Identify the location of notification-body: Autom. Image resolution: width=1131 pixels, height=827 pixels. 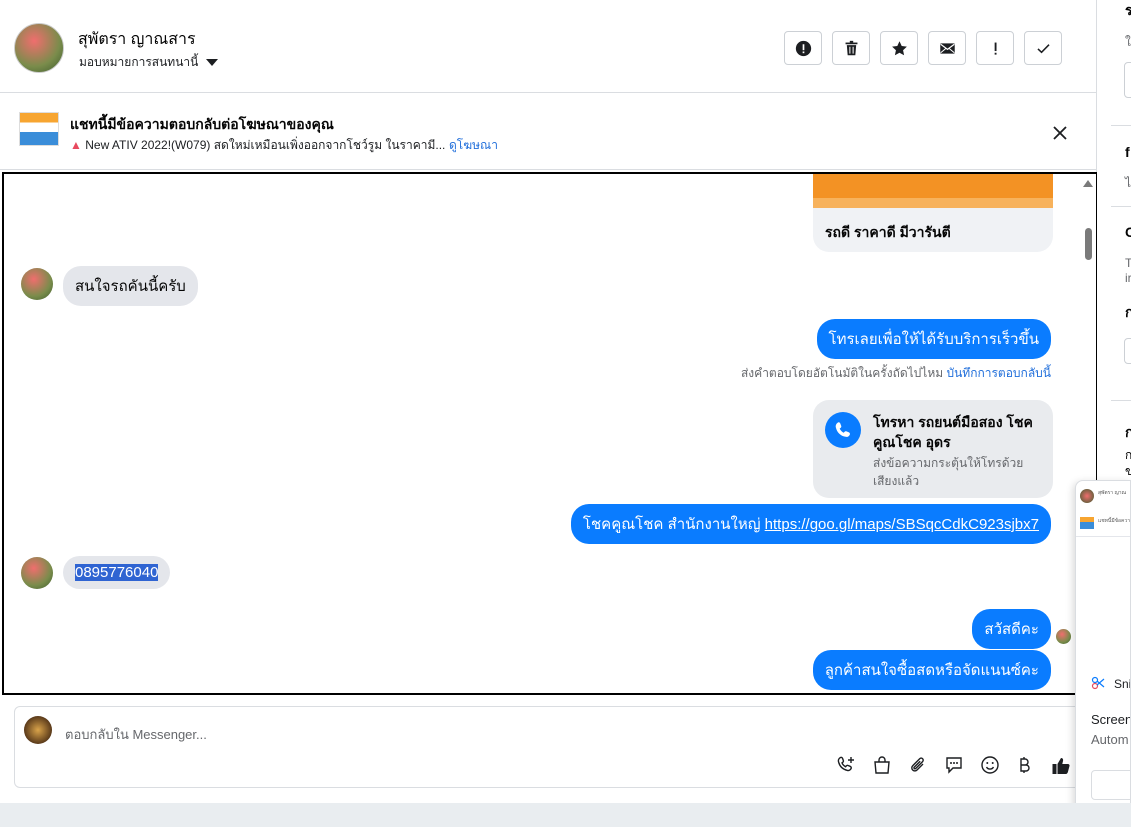
(1110, 739).